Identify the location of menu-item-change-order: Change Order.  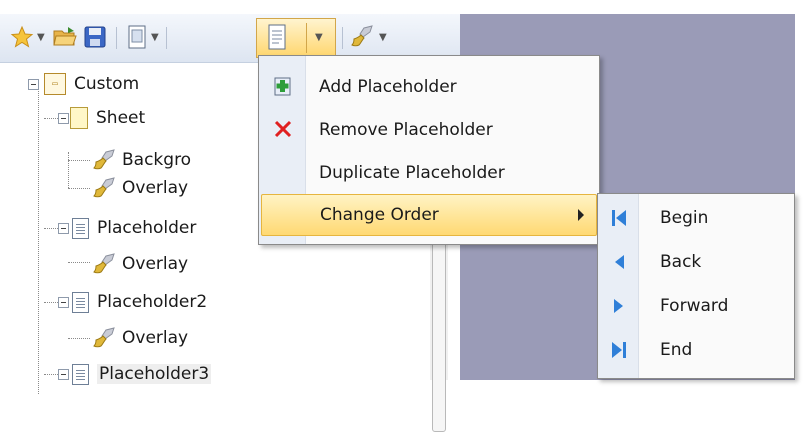
(429, 215).